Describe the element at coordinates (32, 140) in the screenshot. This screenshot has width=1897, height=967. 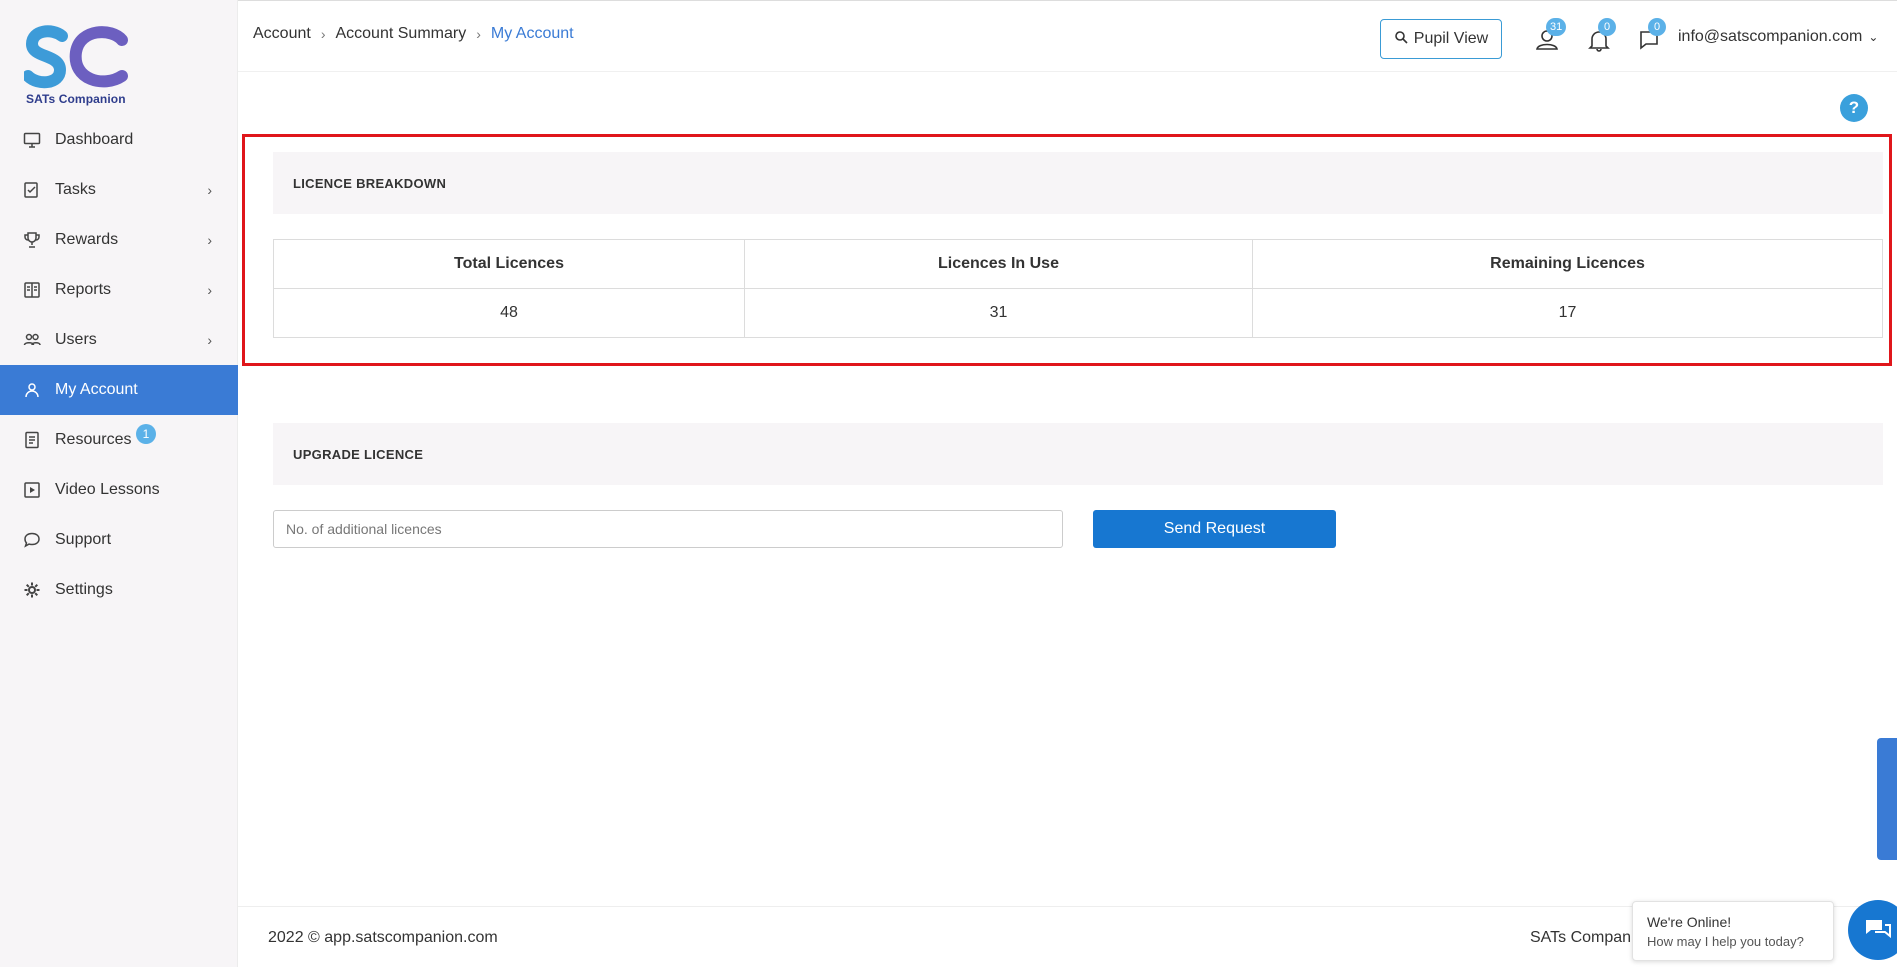
I see `monitor-icon` at that location.